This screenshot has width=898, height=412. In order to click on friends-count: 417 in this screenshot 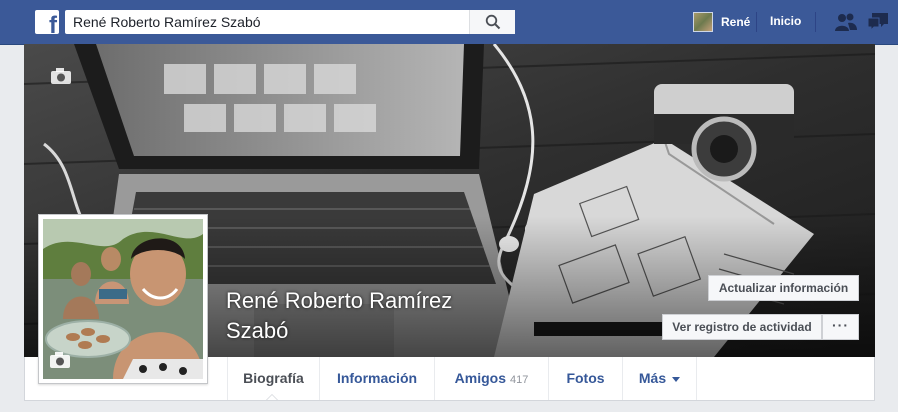, I will do `click(519, 380)`.